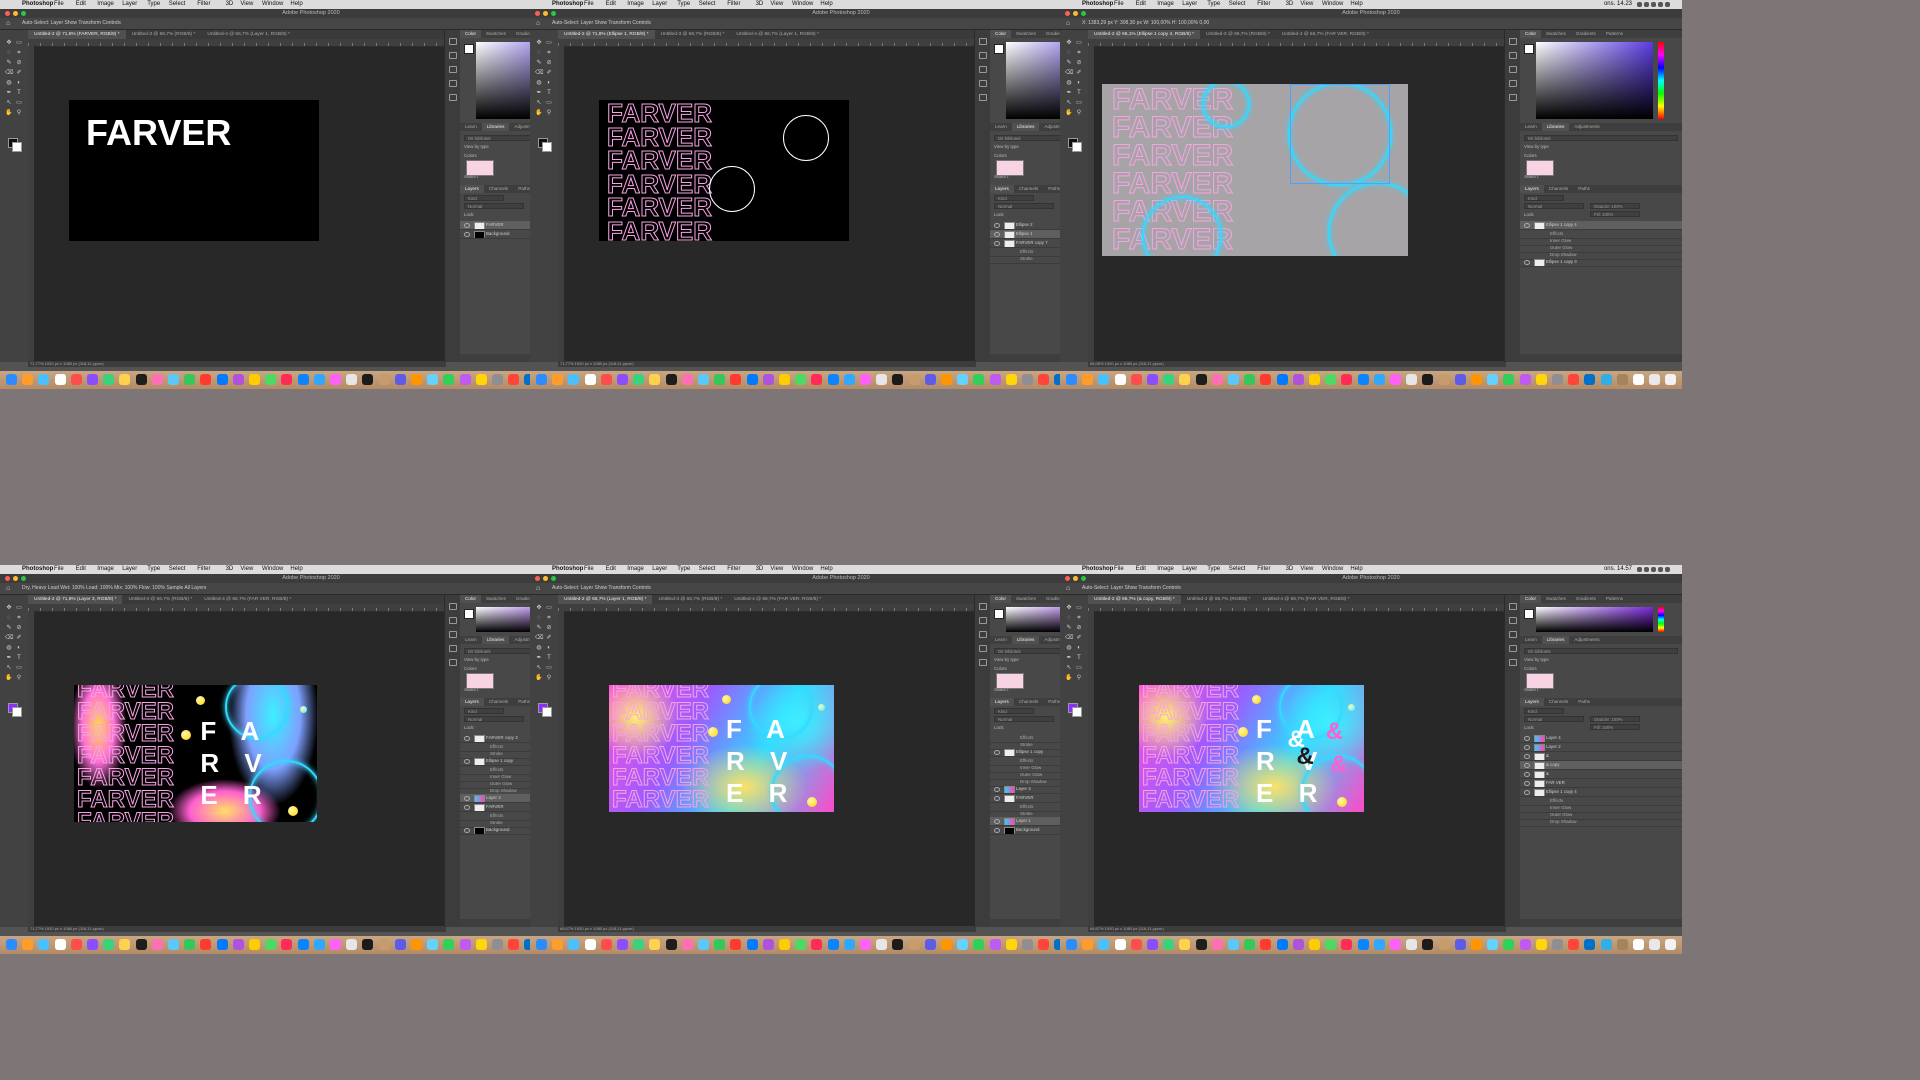 This screenshot has height=1080, width=1920. I want to click on minimize-icon, so click(15, 13).